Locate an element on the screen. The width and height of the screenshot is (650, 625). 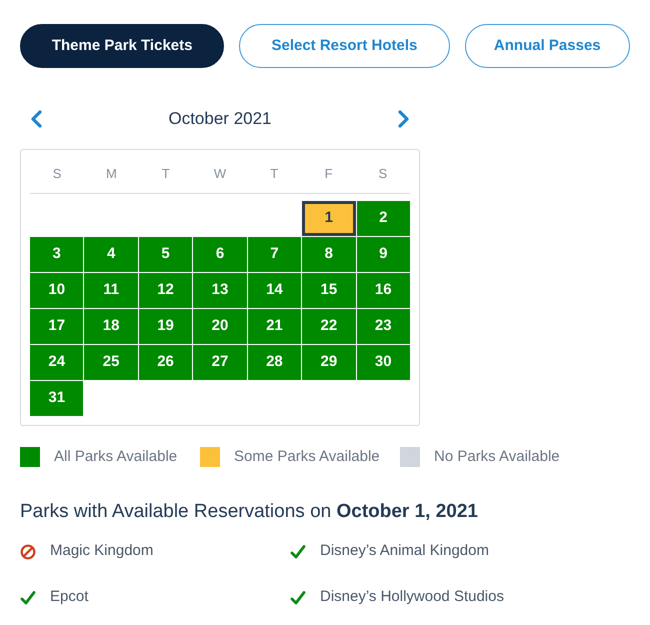
calendar-day: 18 is located at coordinates (111, 326).